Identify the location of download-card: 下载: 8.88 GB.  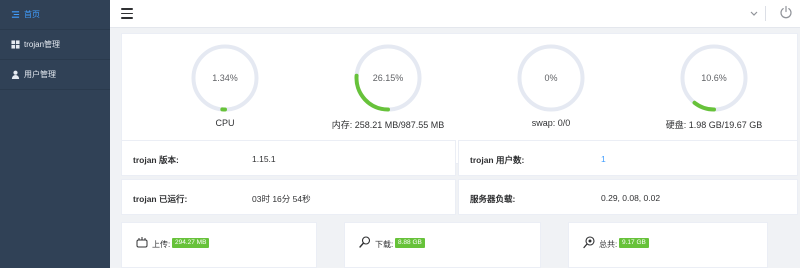
(442, 245).